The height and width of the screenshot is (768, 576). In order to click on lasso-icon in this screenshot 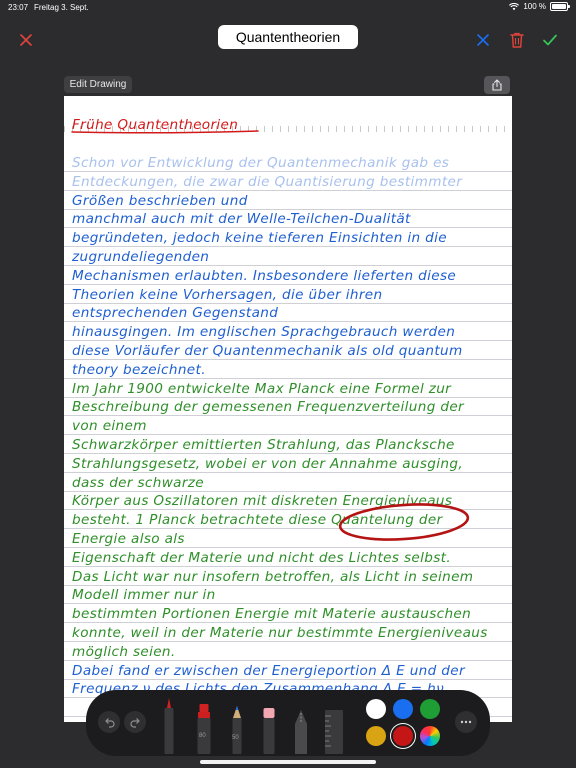, I will do `click(301, 732)`.